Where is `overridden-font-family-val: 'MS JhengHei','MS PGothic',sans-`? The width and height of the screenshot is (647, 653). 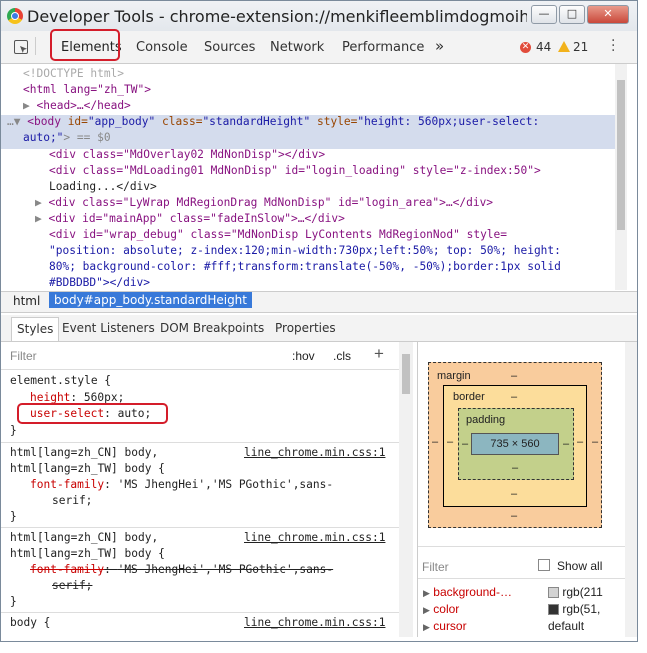 overridden-font-family-val: 'MS JhengHei','MS PGothic',sans- is located at coordinates (226, 569).